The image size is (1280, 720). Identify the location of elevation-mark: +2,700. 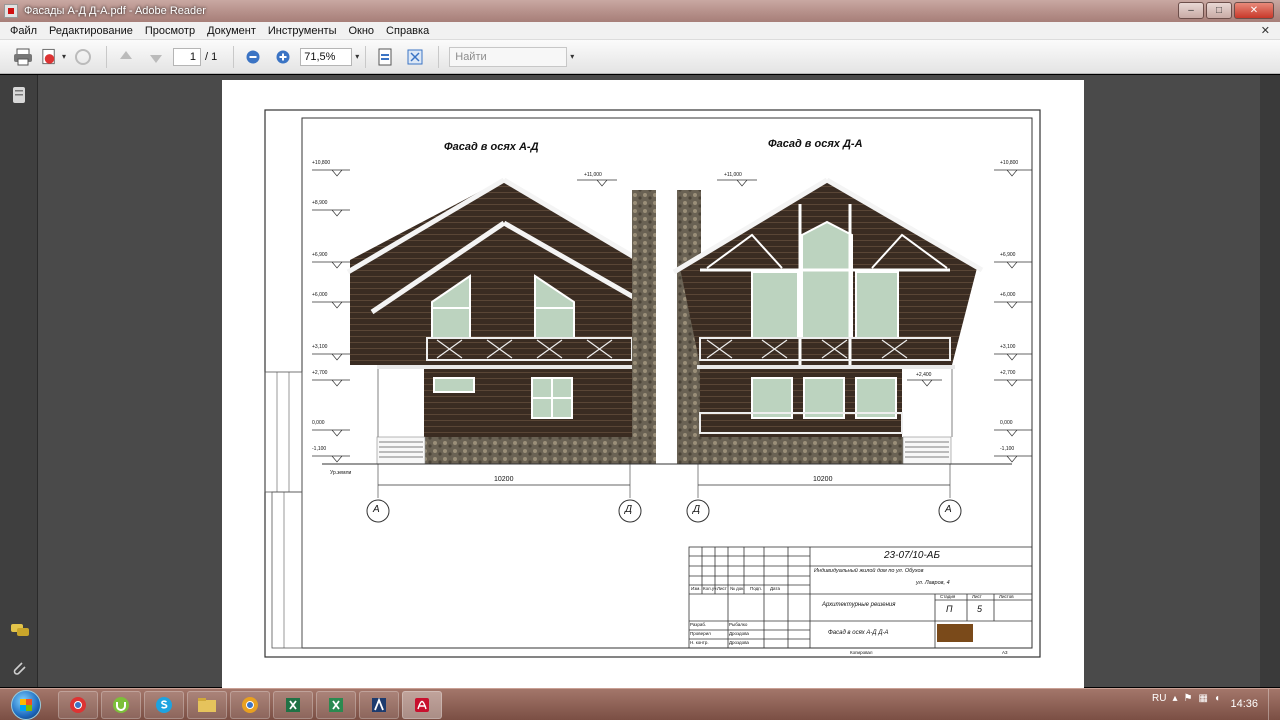
(1008, 373).